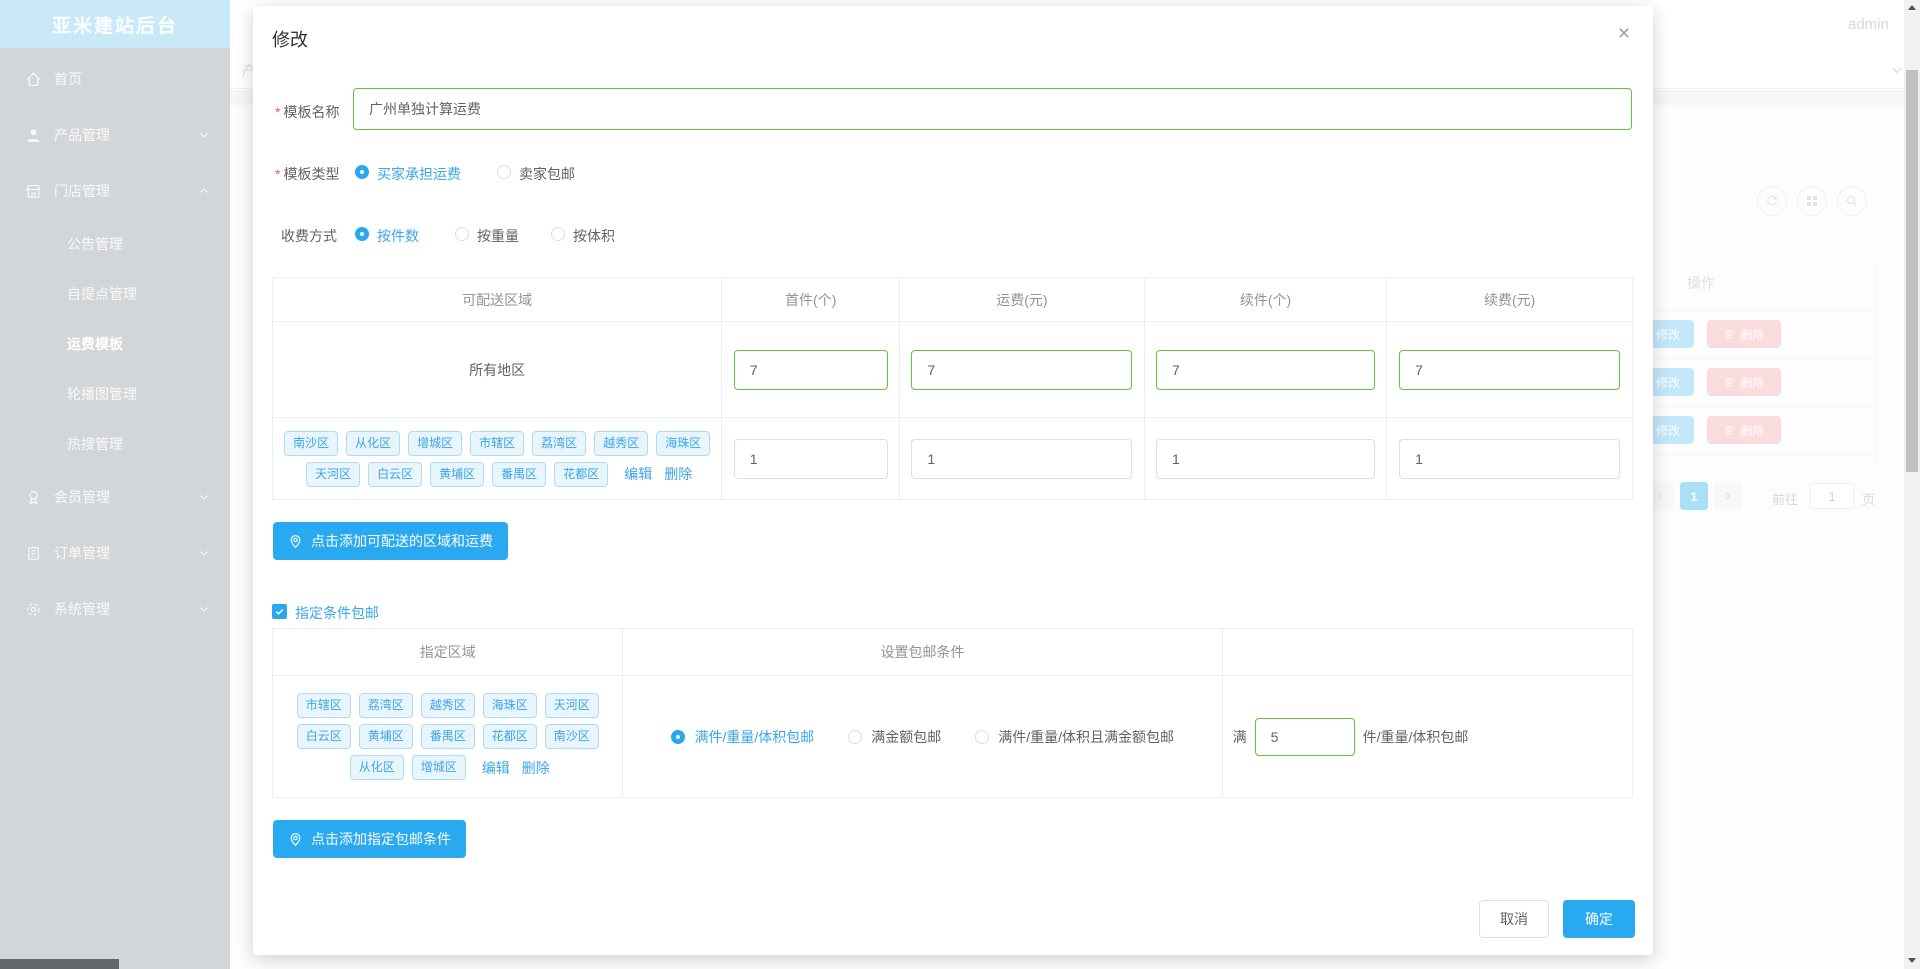 The height and width of the screenshot is (969, 1920). I want to click on charge-method-label: 收费方式, so click(309, 236).